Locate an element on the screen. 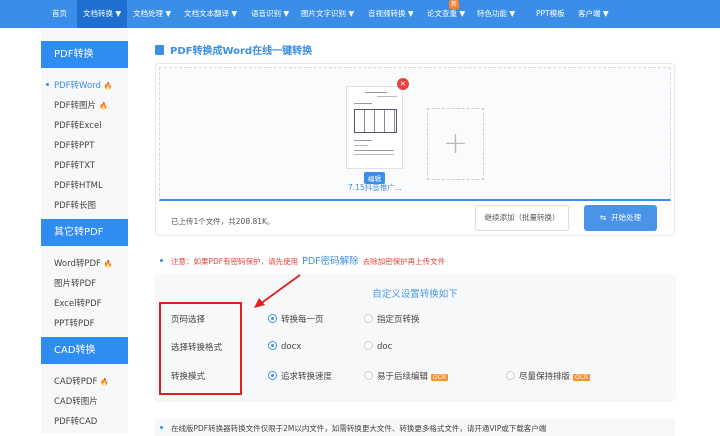  radio-keep-layout: 尽量保持排版 OCR is located at coordinates (548, 376).